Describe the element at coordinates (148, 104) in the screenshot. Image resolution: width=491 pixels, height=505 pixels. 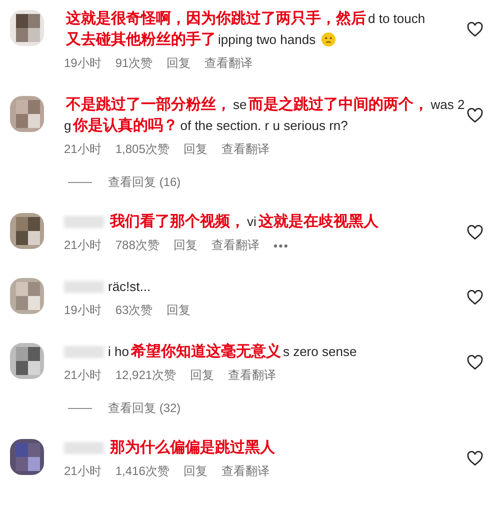
I see `caption-overlay: 不是跳过了一部分粉丝，` at that location.